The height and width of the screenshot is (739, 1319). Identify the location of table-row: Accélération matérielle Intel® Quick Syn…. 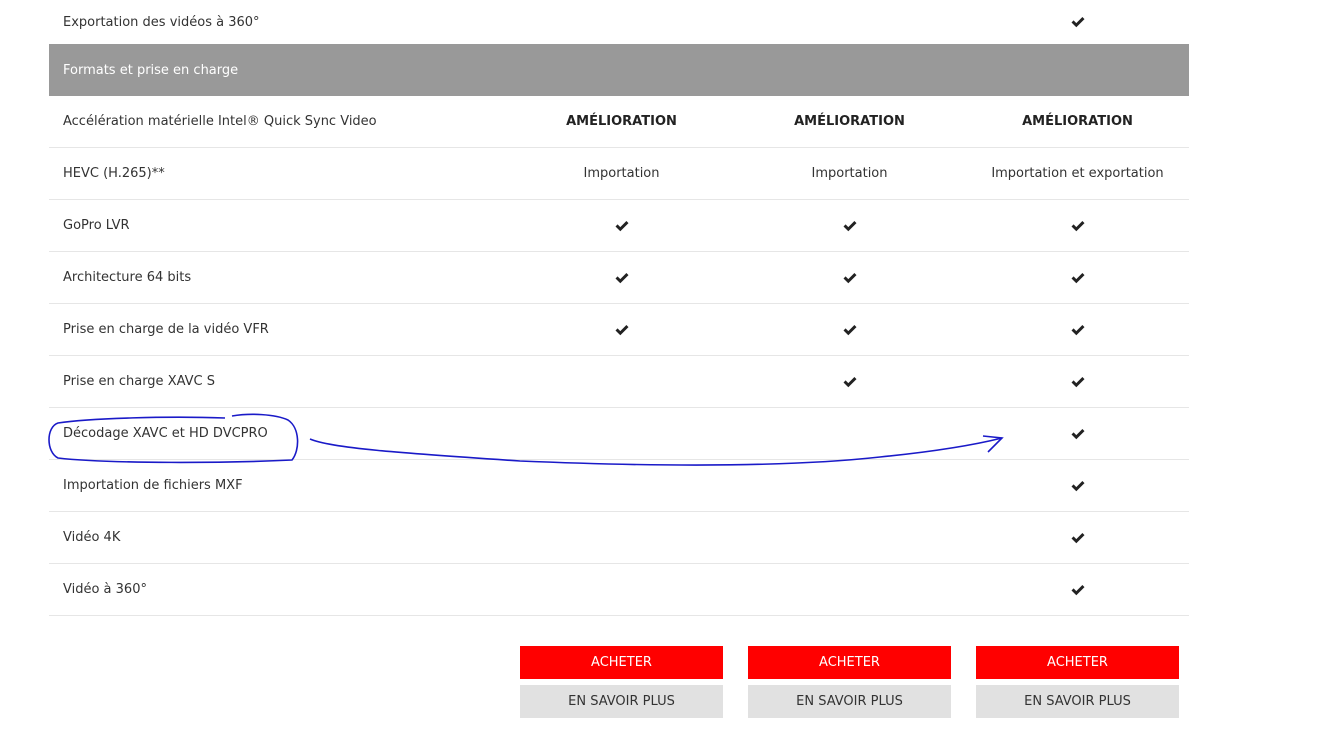
(619, 122).